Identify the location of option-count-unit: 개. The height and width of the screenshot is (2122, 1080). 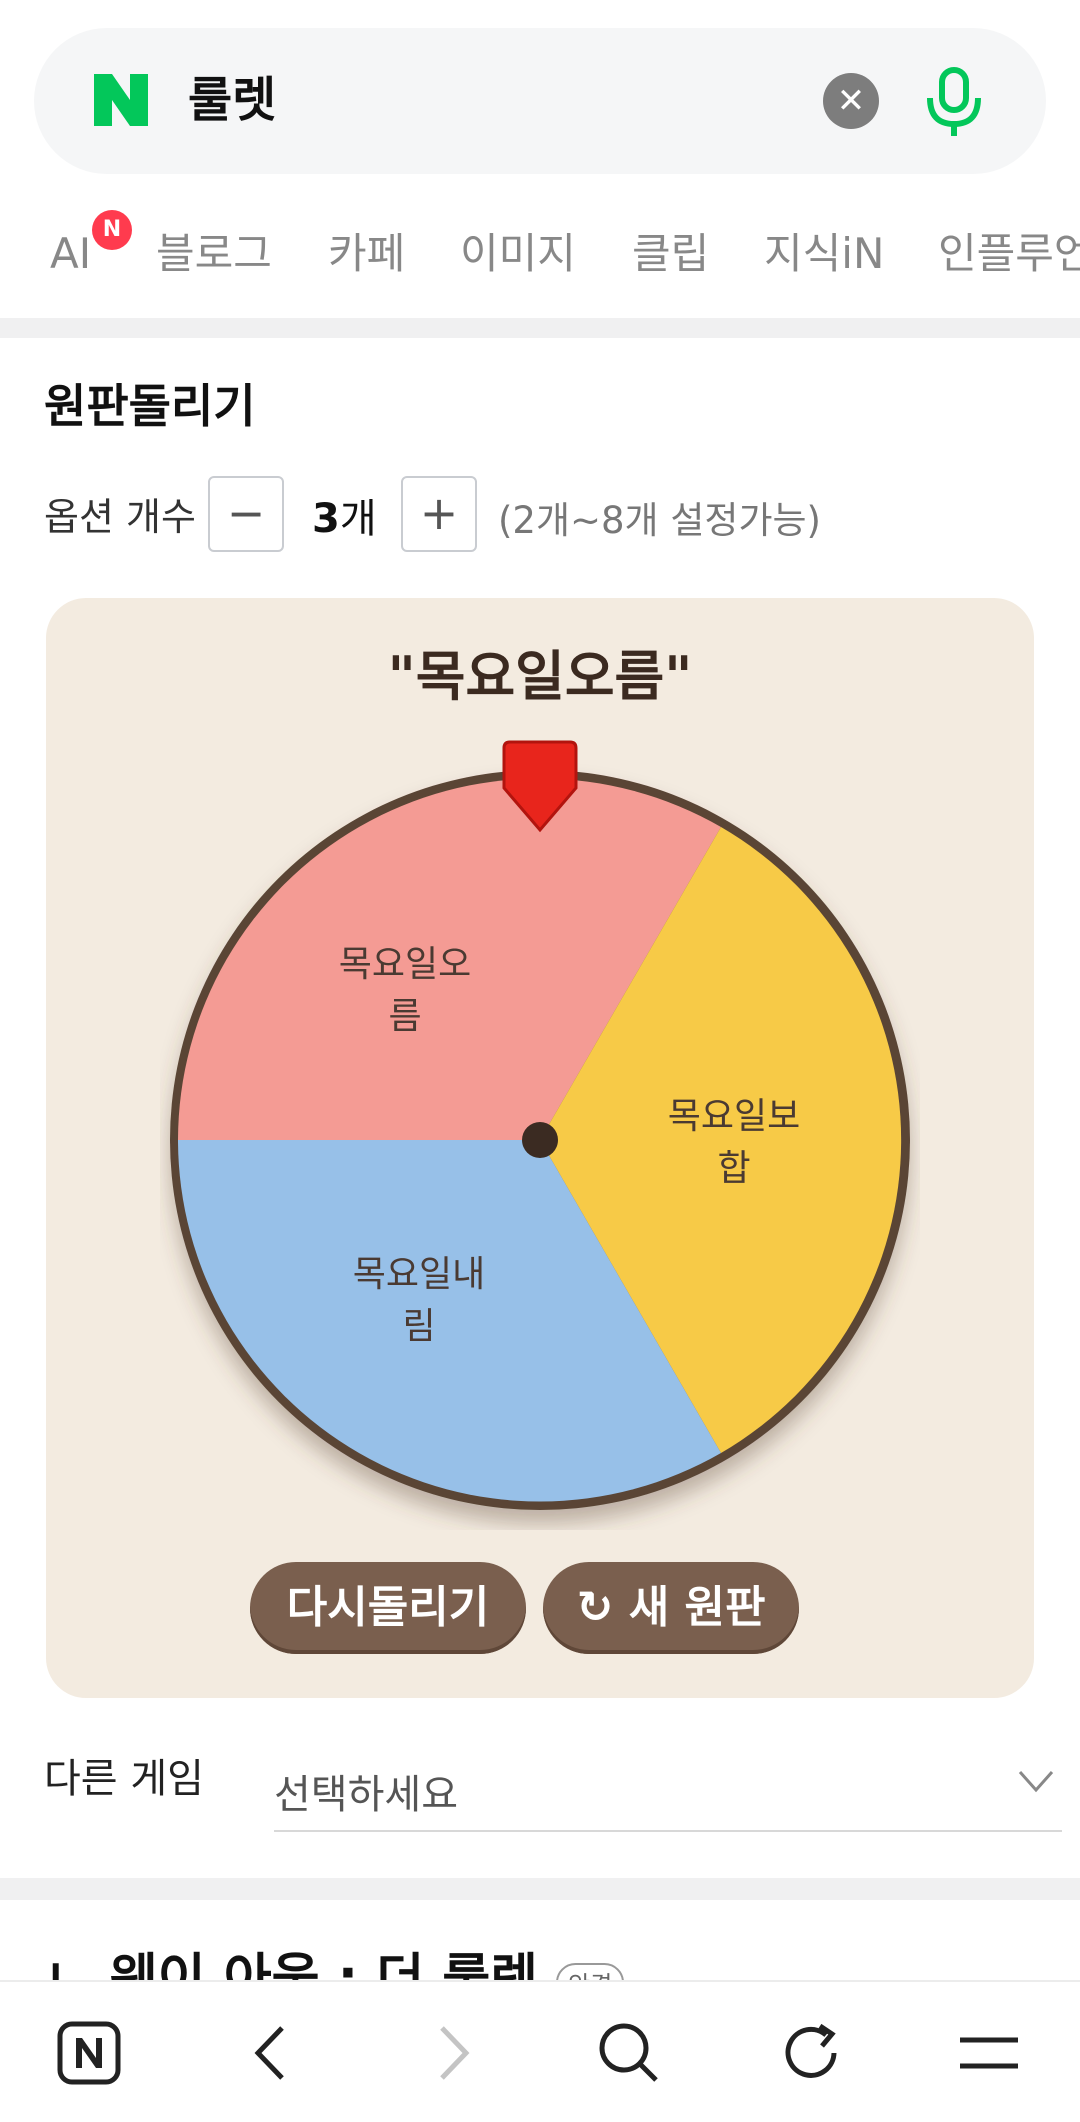
(358, 519).